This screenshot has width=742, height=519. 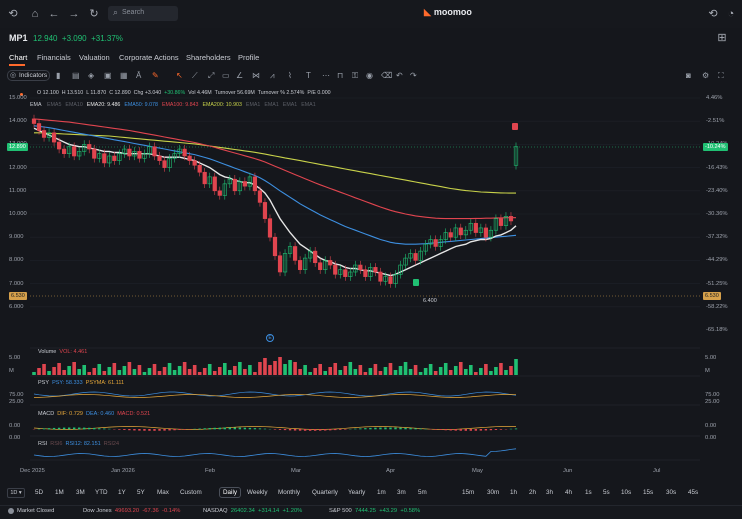 What do you see at coordinates (513, 492) in the screenshot?
I see `timeframe-1h: 1h` at bounding box center [513, 492].